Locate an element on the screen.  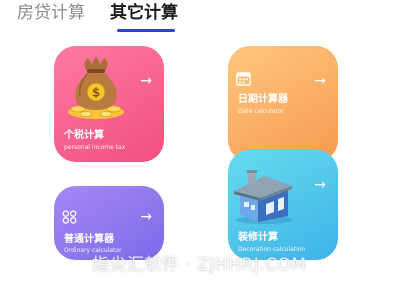
card-income-tax: $ → 个税计算 personal income tax is located at coordinates (109, 104).